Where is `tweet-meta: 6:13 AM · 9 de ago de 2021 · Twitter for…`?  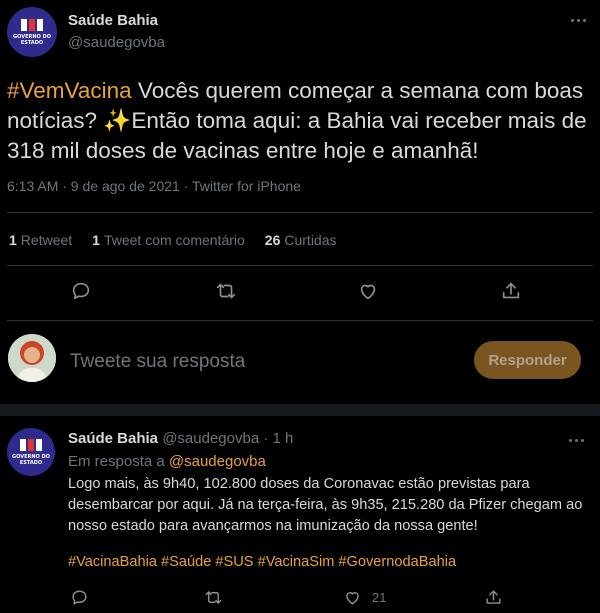 tweet-meta: 6:13 AM · 9 de ago de 2021 · Twitter for… is located at coordinates (154, 186).